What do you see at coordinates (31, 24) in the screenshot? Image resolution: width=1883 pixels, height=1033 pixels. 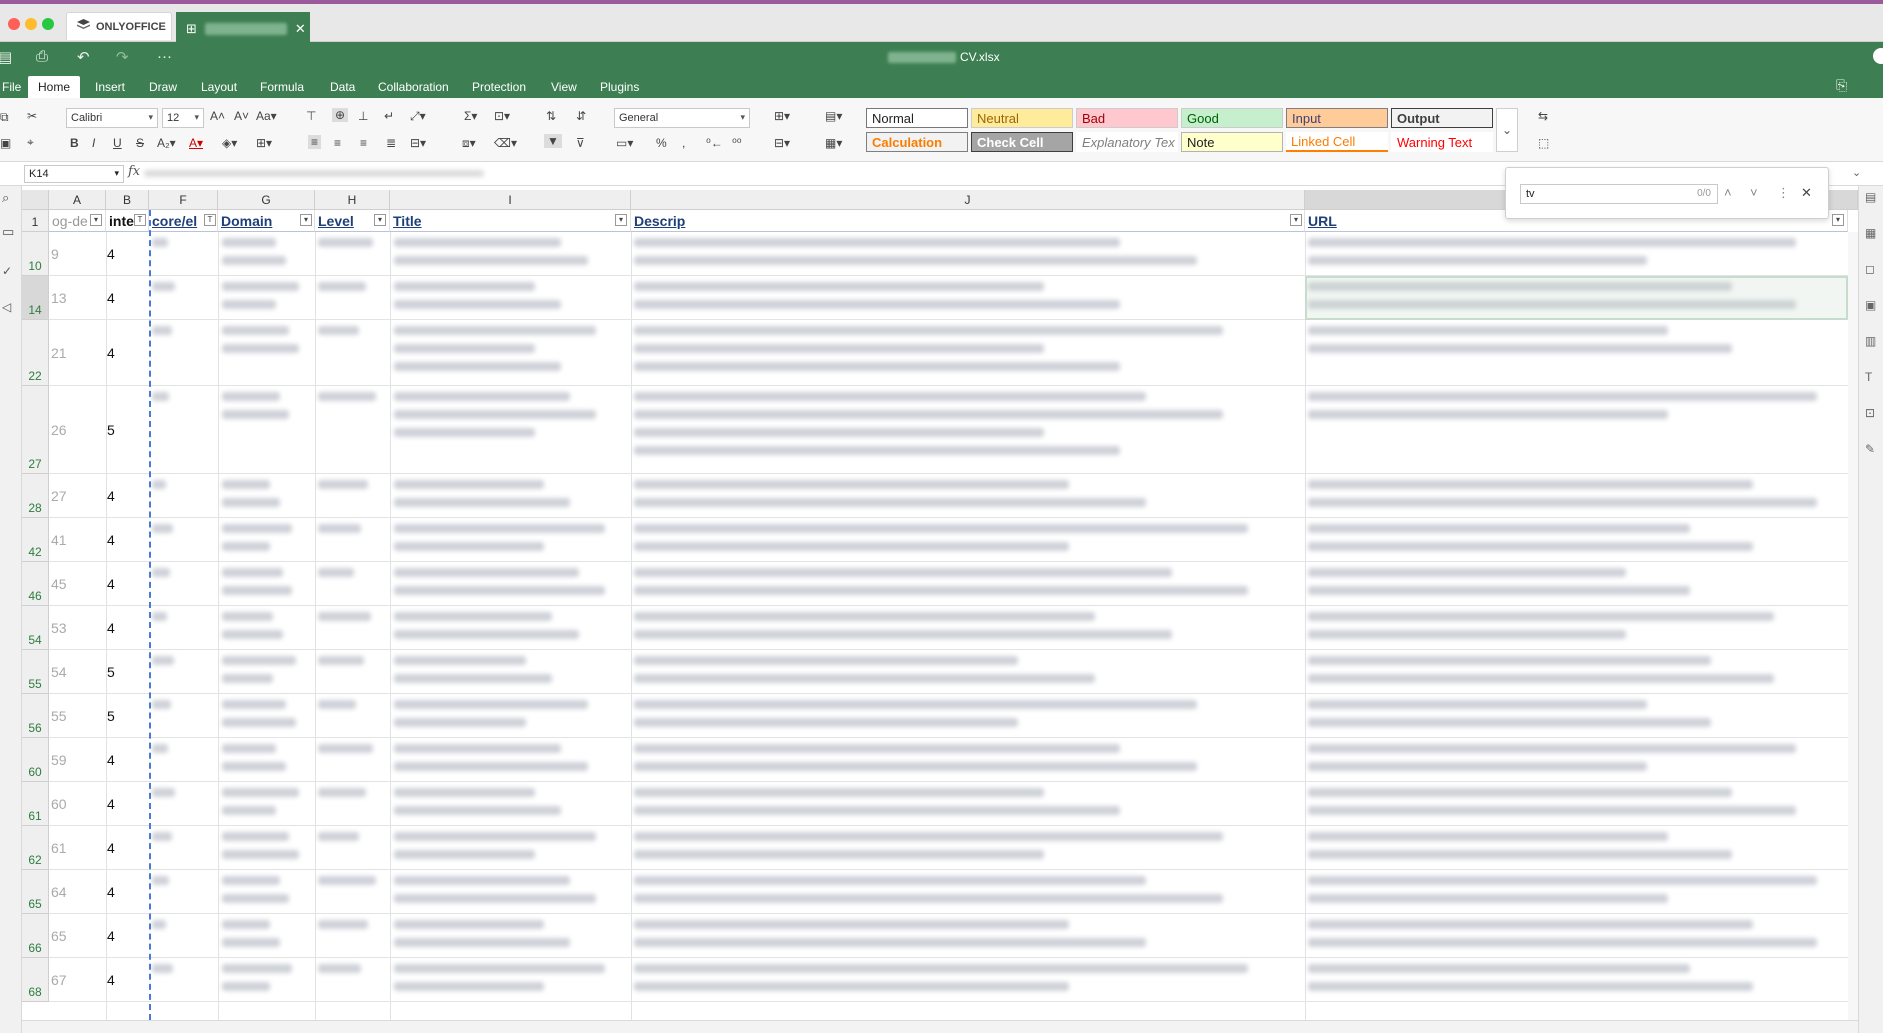 I see `minimize-window-button` at bounding box center [31, 24].